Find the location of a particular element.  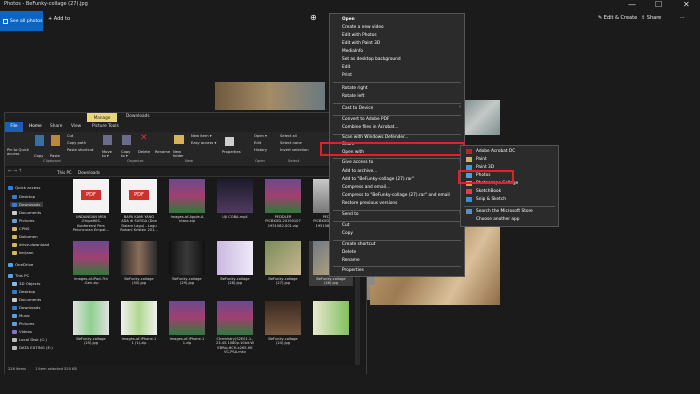

sidebar-item-cpns: CPNS is located at coordinates (20, 228).